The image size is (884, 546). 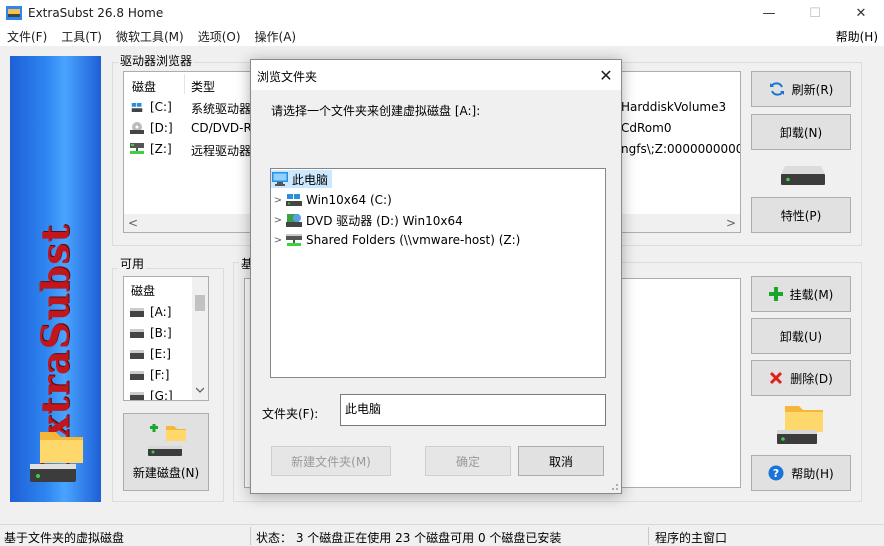 What do you see at coordinates (151, 394) in the screenshot?
I see `available-item: [G:]` at bounding box center [151, 394].